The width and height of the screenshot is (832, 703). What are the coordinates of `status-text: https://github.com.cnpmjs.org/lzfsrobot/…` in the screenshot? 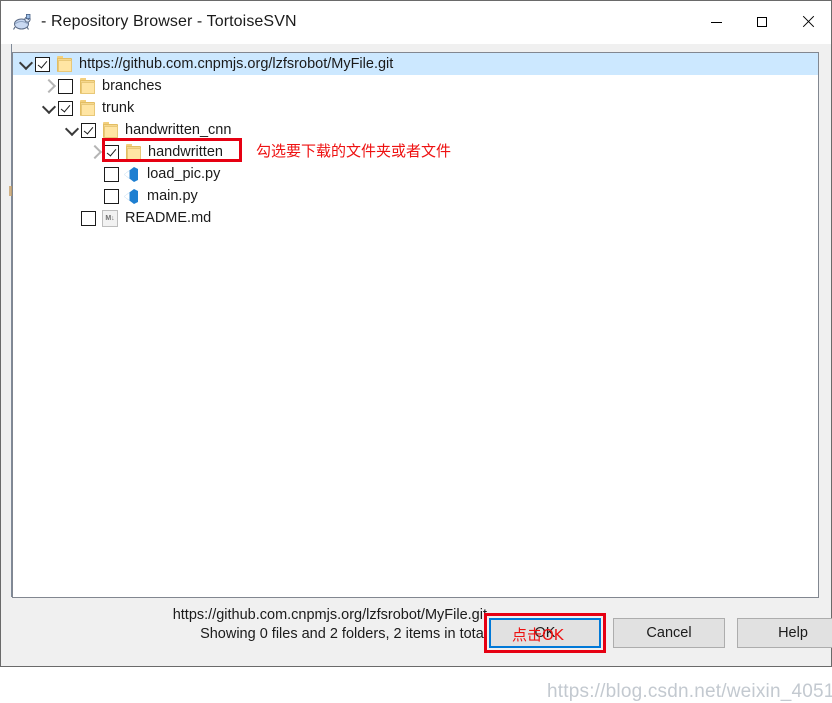 It's located at (330, 625).